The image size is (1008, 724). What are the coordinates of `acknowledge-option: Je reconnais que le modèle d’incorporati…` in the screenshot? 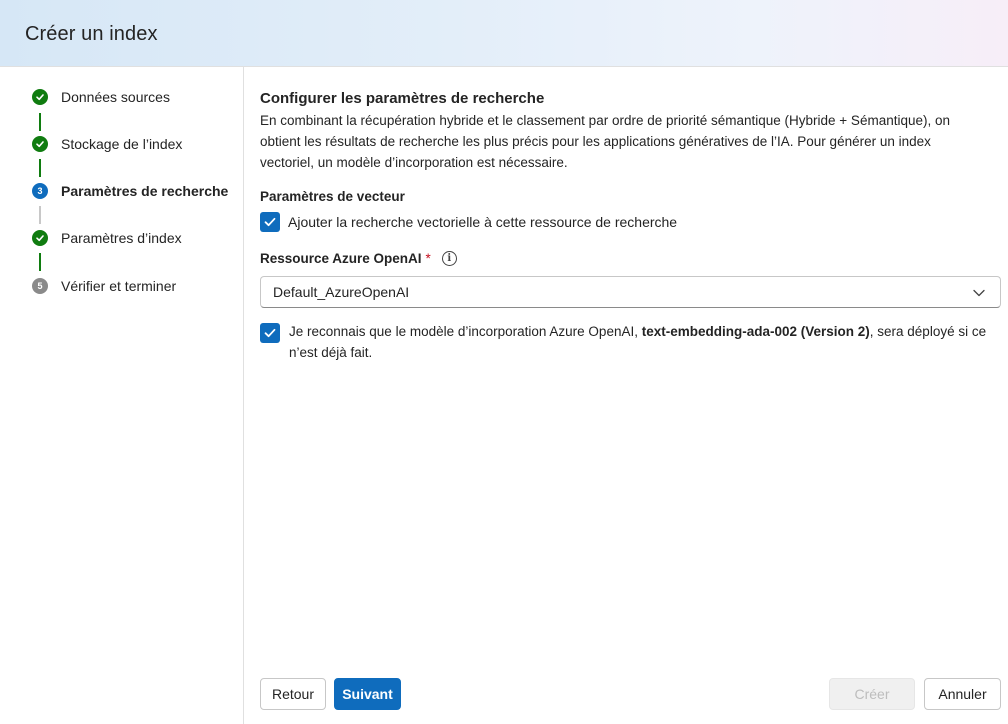 It's located at (630, 342).